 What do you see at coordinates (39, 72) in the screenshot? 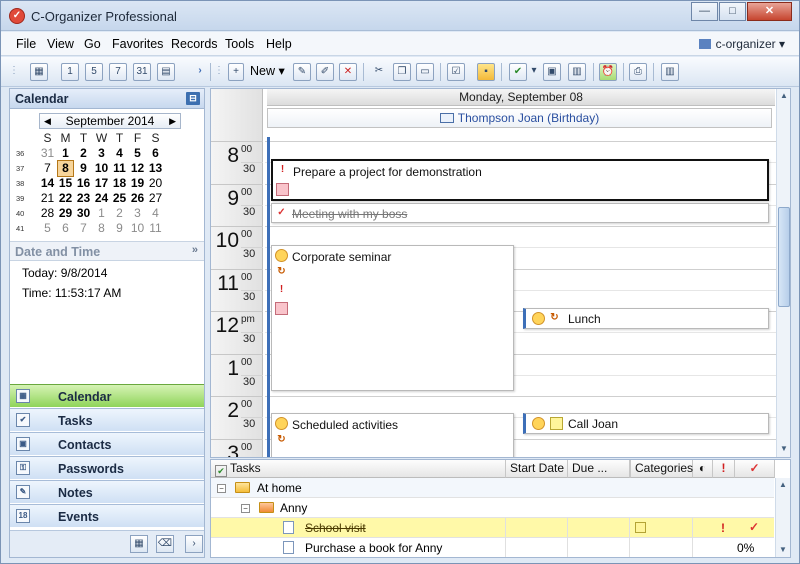
I see `calendar-view-icon: ▦` at bounding box center [39, 72].